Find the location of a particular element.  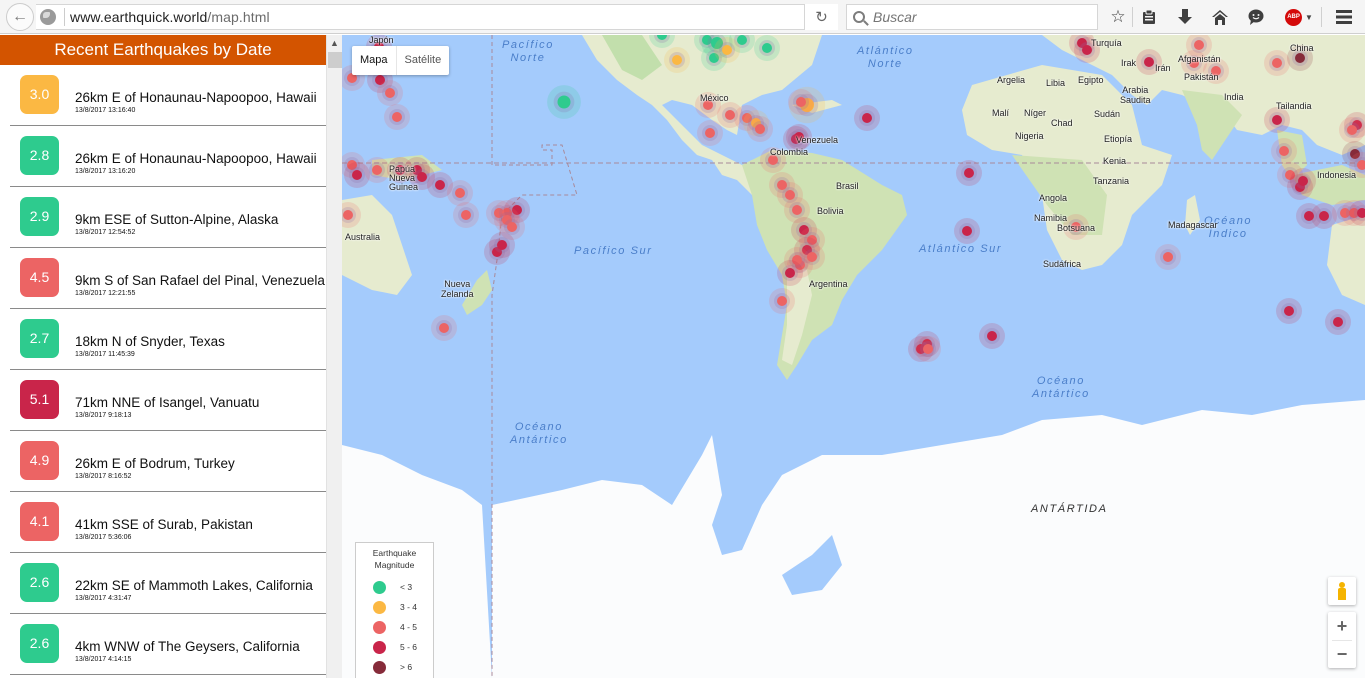

zoom-in-button: + is located at coordinates (1342, 626).